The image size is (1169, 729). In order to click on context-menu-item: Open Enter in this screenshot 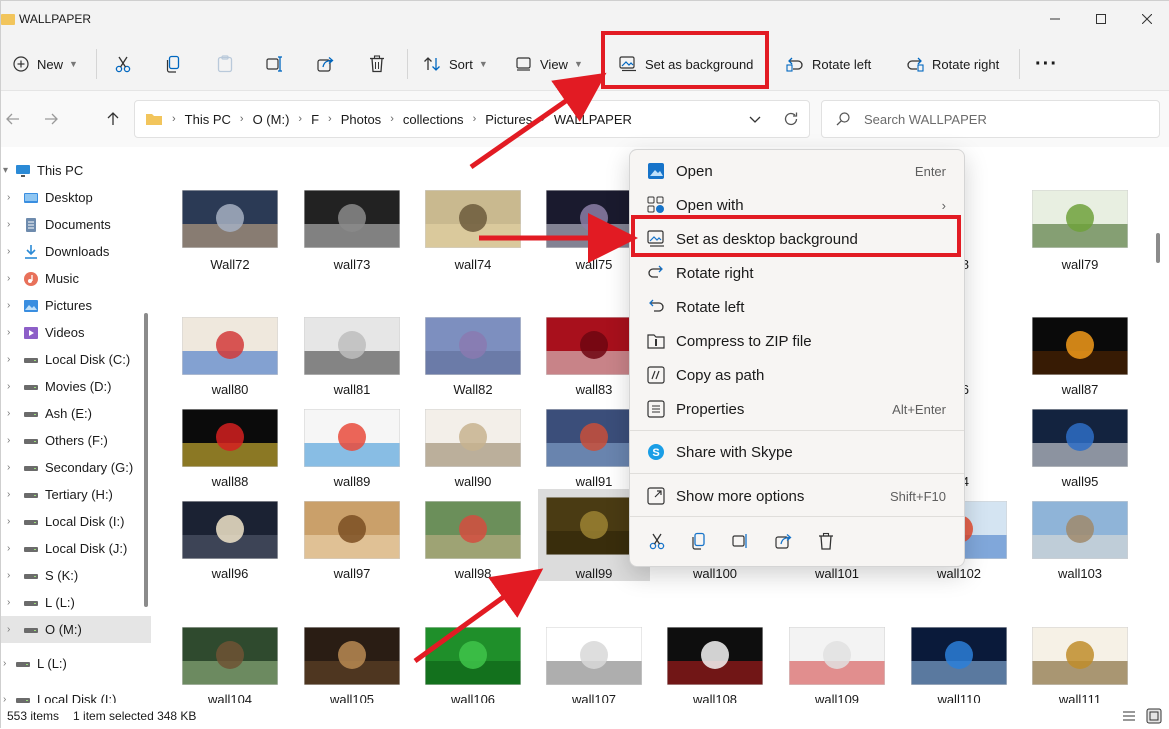, I will do `click(798, 171)`.